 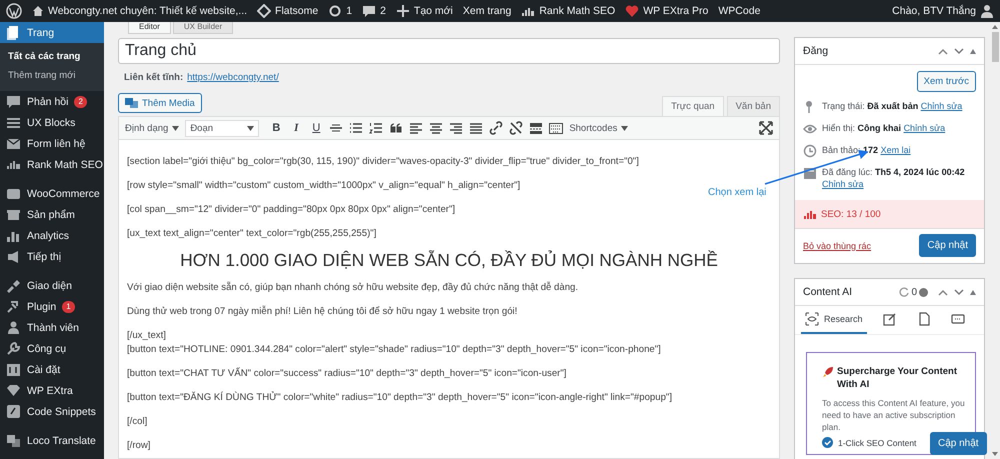 I want to click on user-greeting: Chào, BTV Thắng, so click(x=943, y=11).